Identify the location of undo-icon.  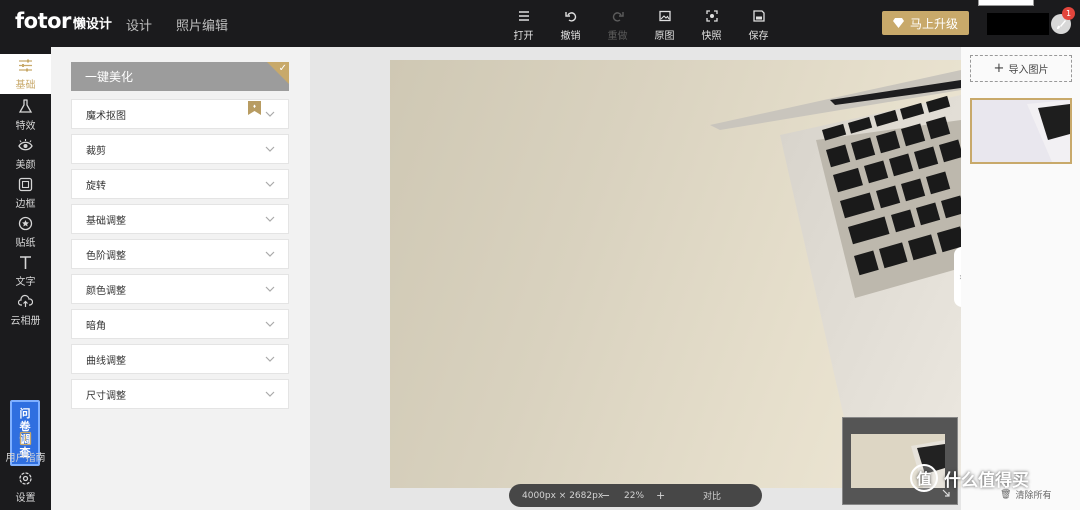
(570, 17).